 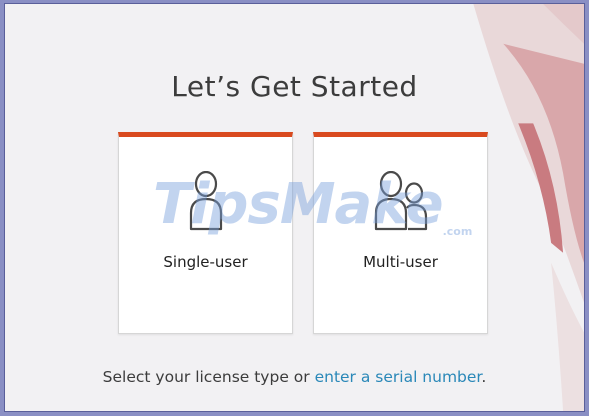 What do you see at coordinates (484, 377) in the screenshot?
I see `footer-period: .` at bounding box center [484, 377].